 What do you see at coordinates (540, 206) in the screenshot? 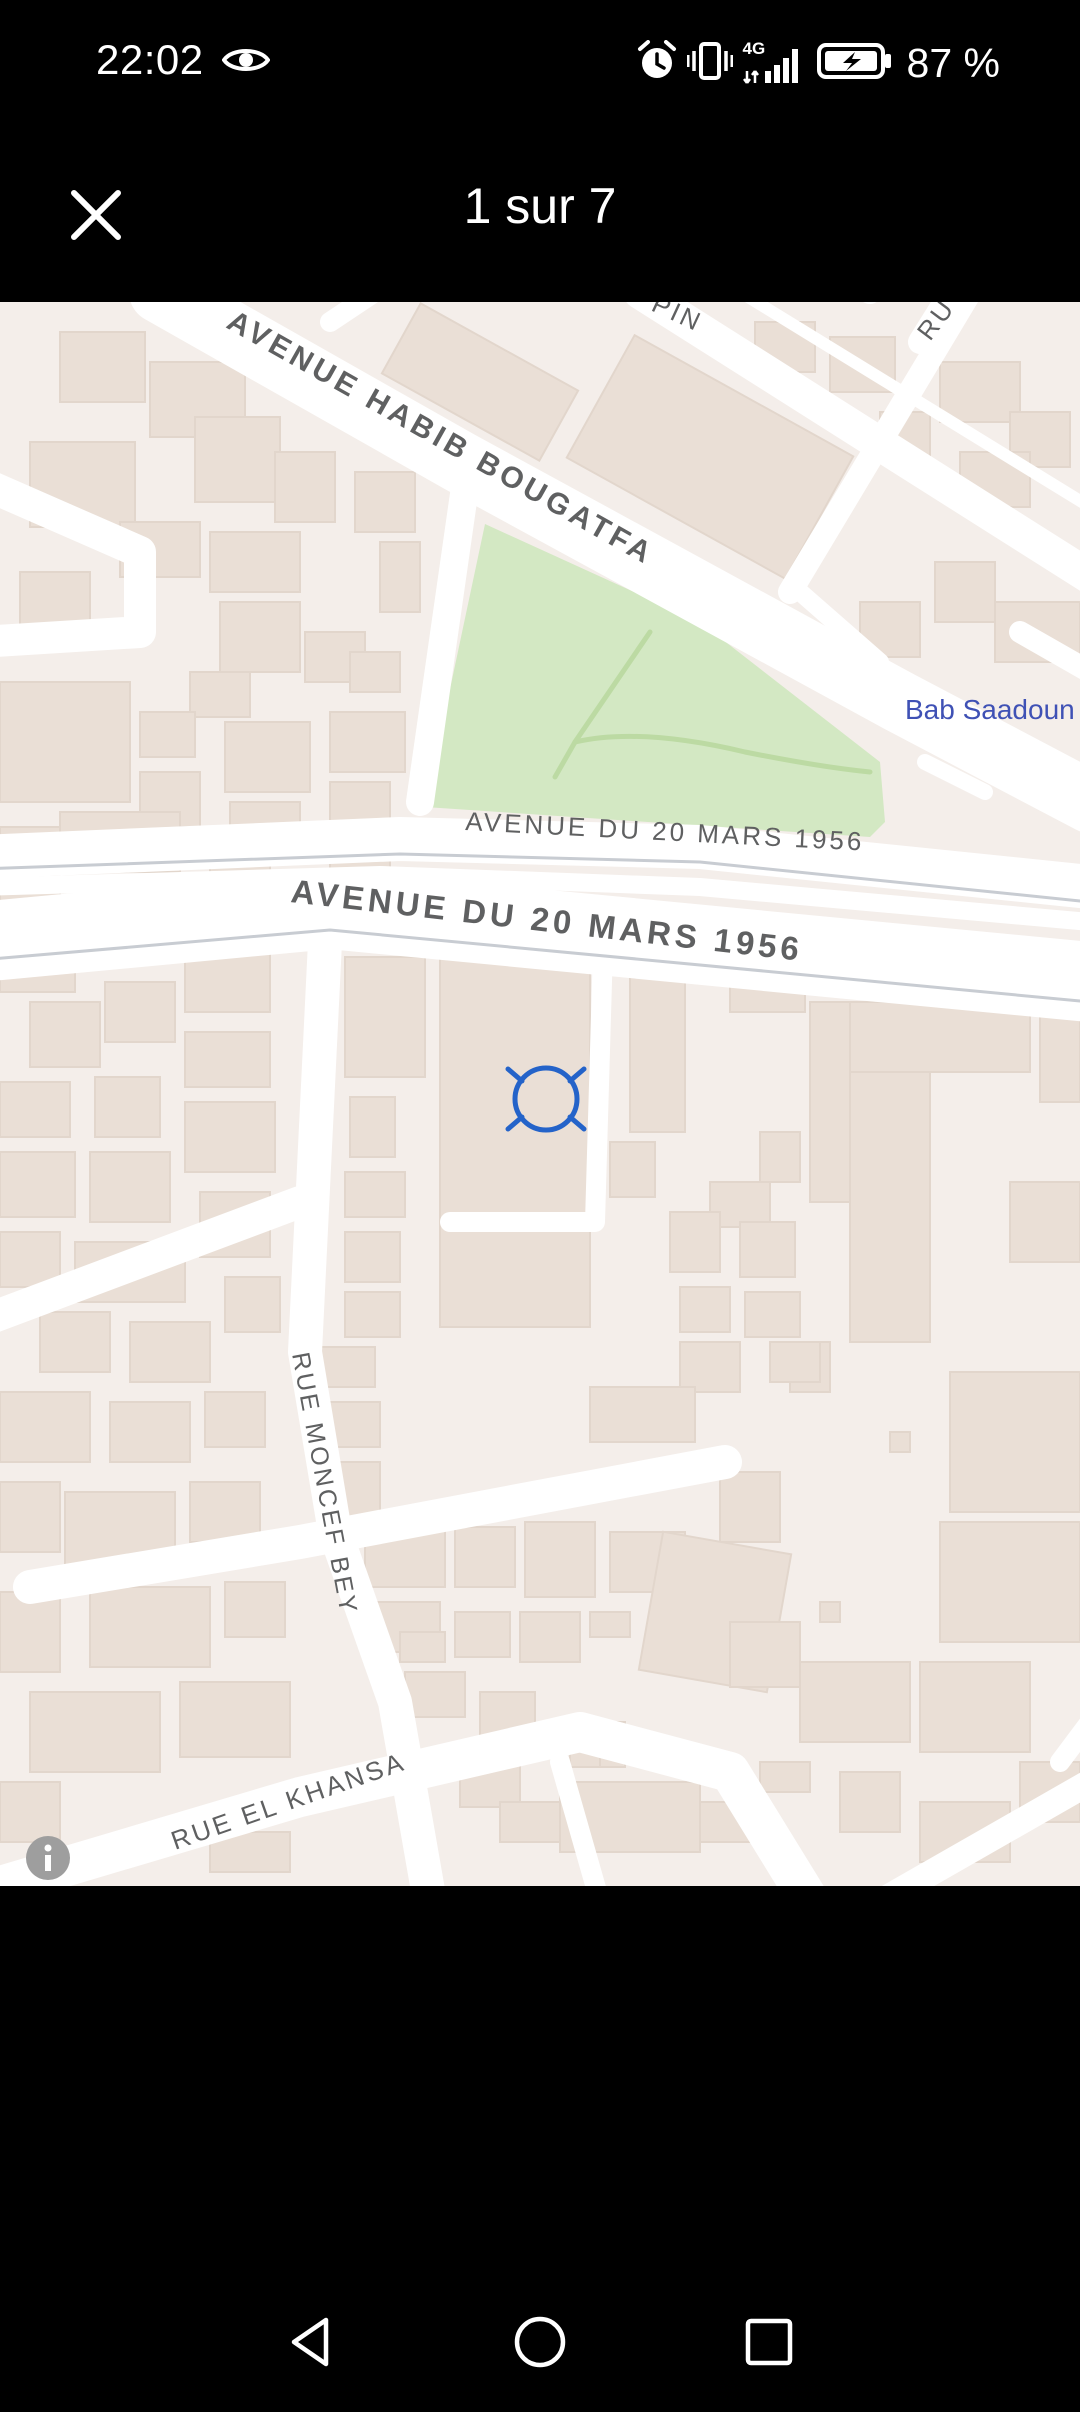
I see `page-counter: 1 sur 7` at bounding box center [540, 206].